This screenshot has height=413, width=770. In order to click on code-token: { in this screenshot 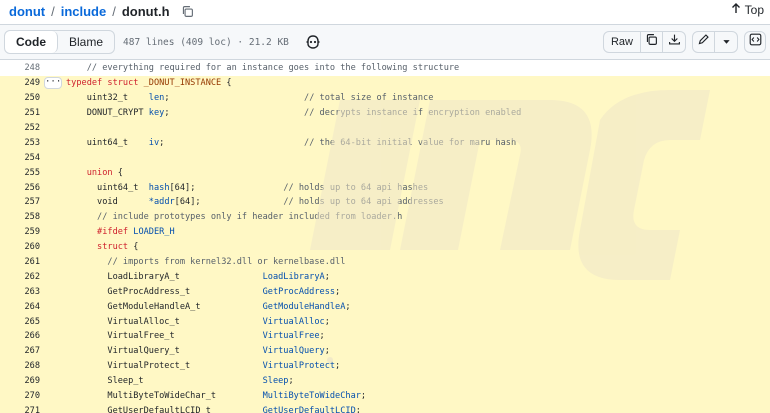, I will do `click(117, 172)`.